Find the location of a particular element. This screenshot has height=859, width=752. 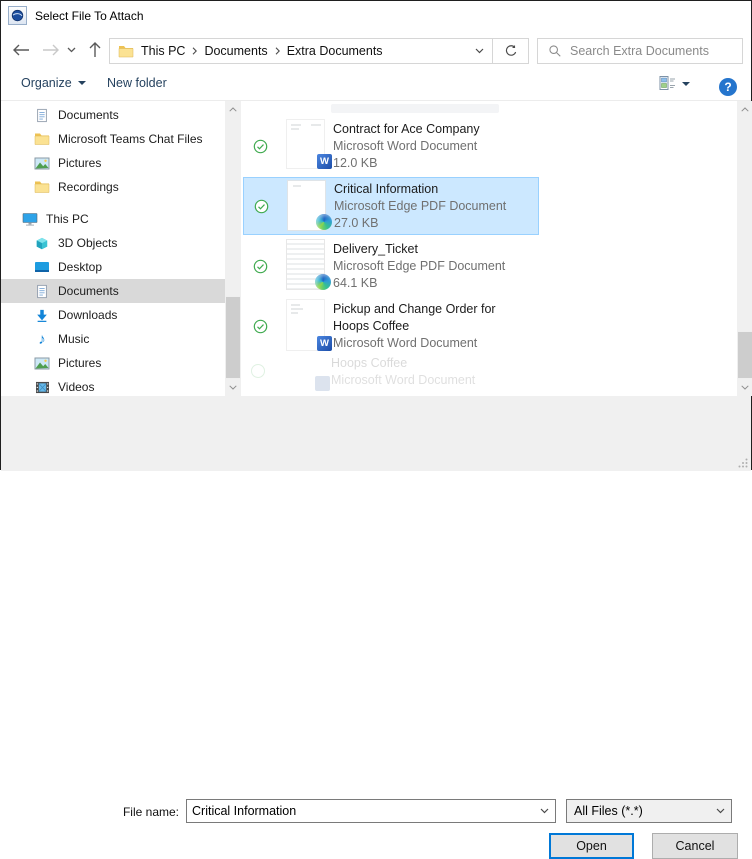

sidebar-item-teams-chat-files: Microsoft Teams Chat Files is located at coordinates (113, 139).